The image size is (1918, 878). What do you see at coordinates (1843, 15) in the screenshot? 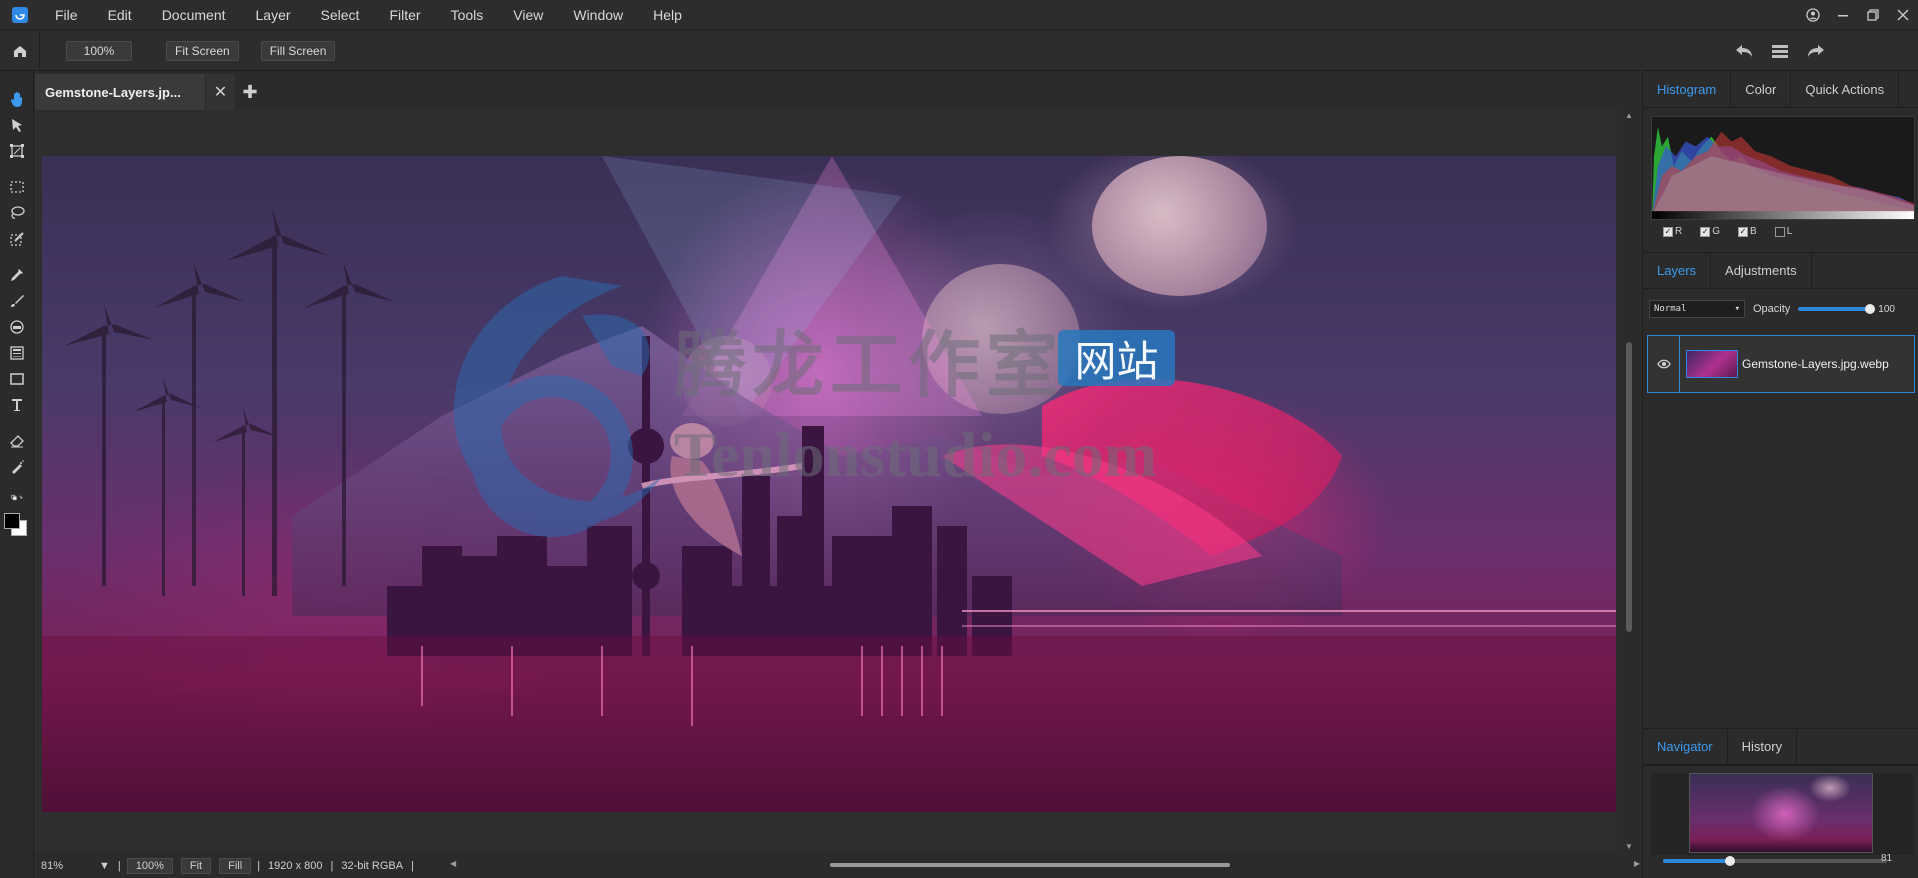
I see `minimize-icon` at bounding box center [1843, 15].